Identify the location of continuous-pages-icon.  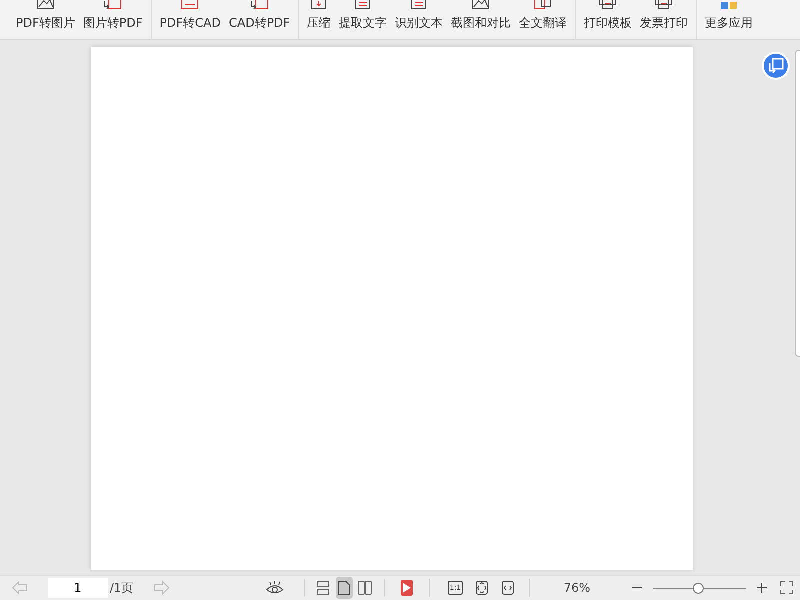
(323, 588).